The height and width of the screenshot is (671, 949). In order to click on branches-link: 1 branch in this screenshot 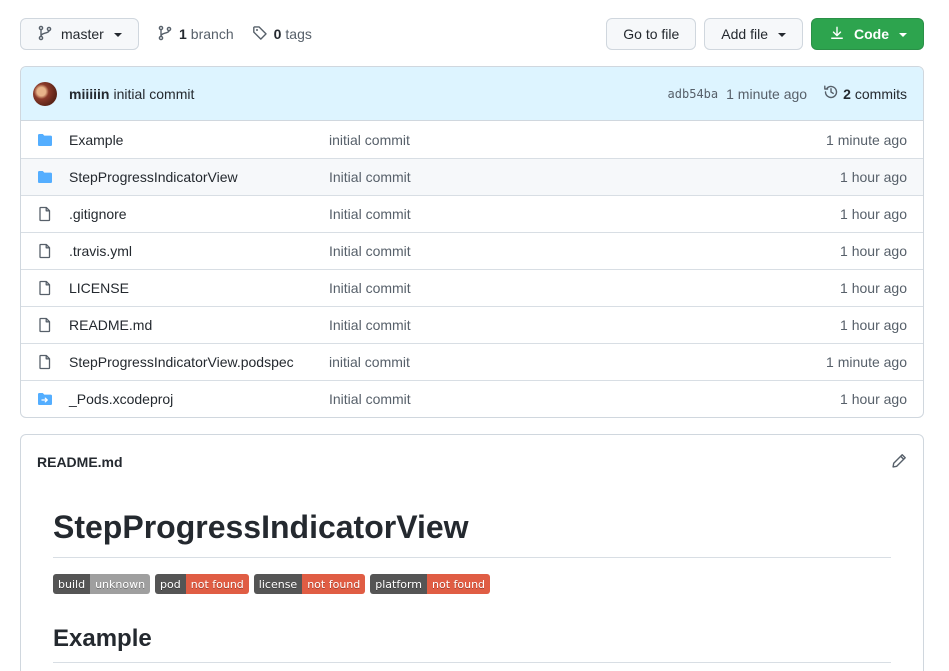, I will do `click(195, 34)`.